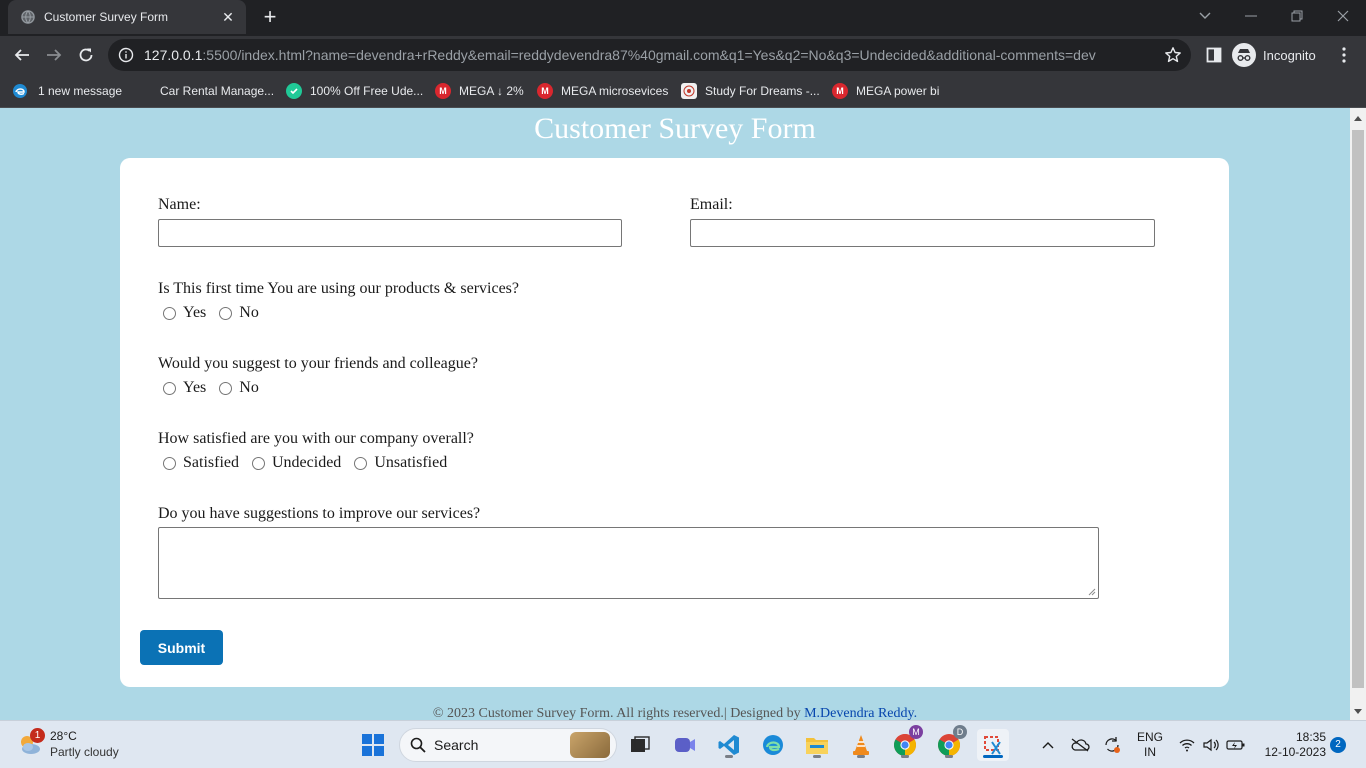 The width and height of the screenshot is (1366, 768). What do you see at coordinates (258, 463) in the screenshot?
I see `radio-undecided` at bounding box center [258, 463].